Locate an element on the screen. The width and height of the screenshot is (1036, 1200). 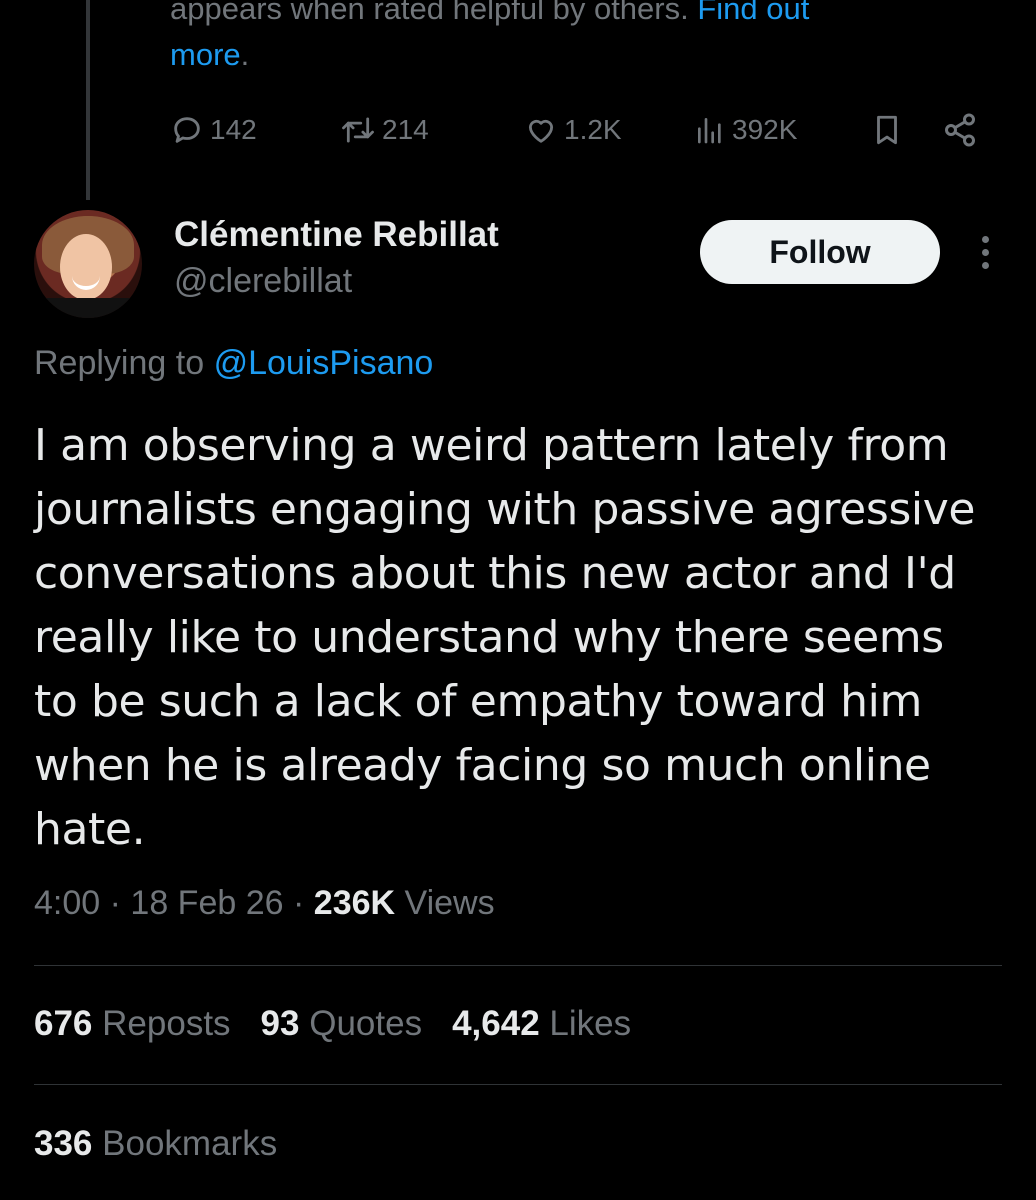
tweet-text-line: hate. is located at coordinates (90, 829).